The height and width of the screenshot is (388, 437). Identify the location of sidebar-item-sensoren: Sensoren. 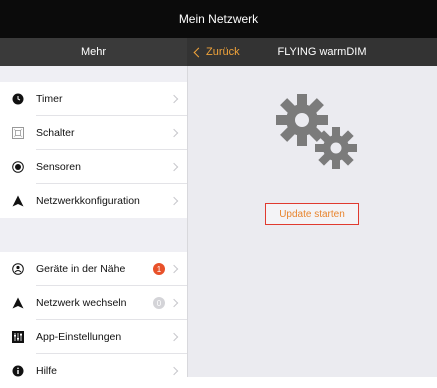
(93, 167).